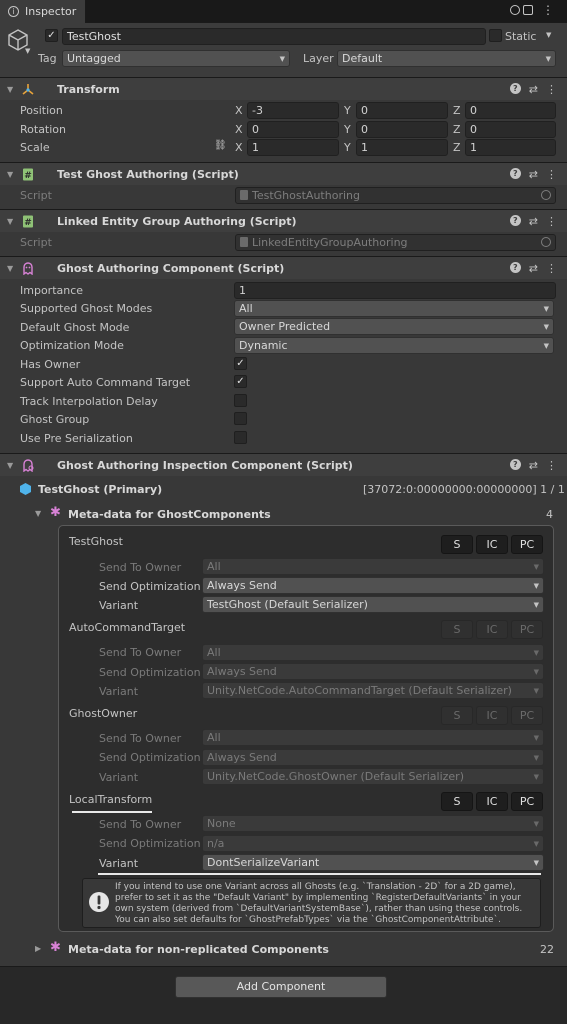 The image size is (567, 1024). I want to click on scale-y-input: 1, so click(402, 147).